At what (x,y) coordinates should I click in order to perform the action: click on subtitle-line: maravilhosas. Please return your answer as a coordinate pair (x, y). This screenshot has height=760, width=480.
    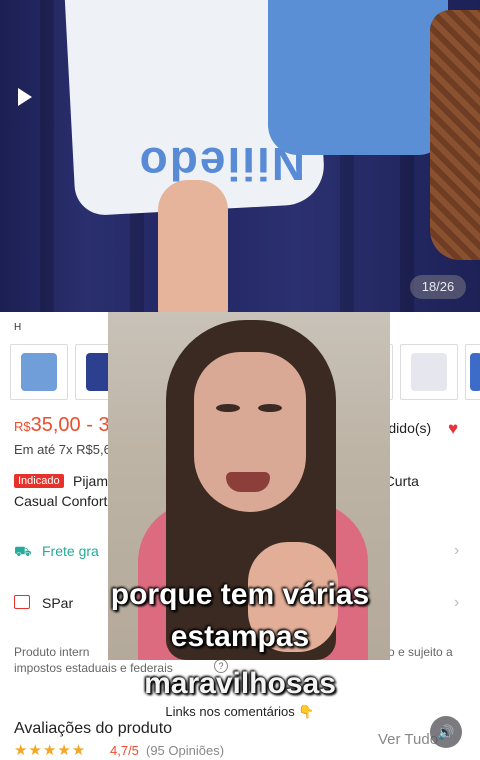
    Looking at the image, I should click on (240, 683).